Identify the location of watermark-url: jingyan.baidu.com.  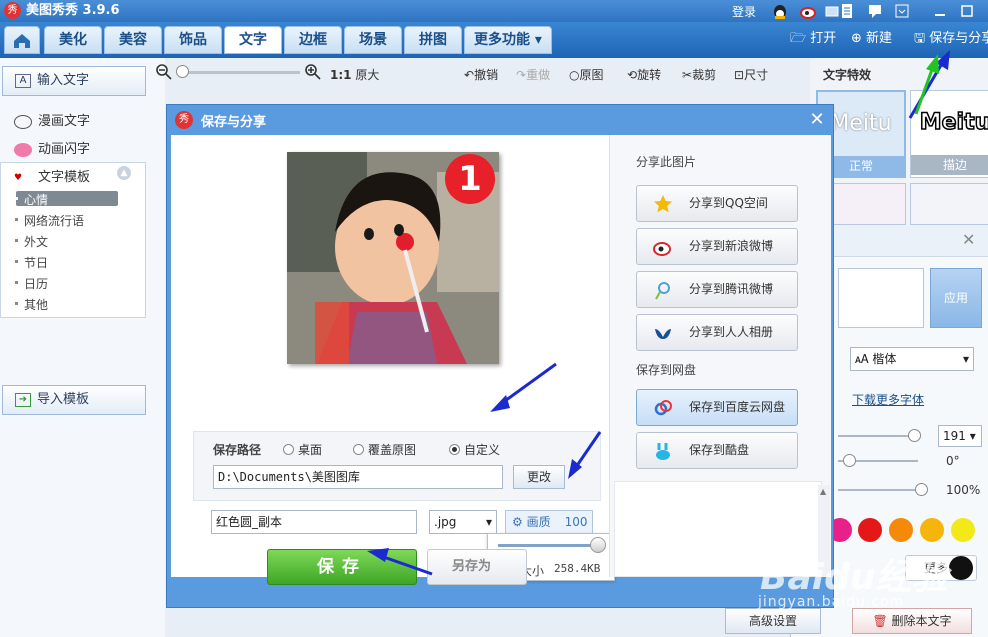
(831, 602).